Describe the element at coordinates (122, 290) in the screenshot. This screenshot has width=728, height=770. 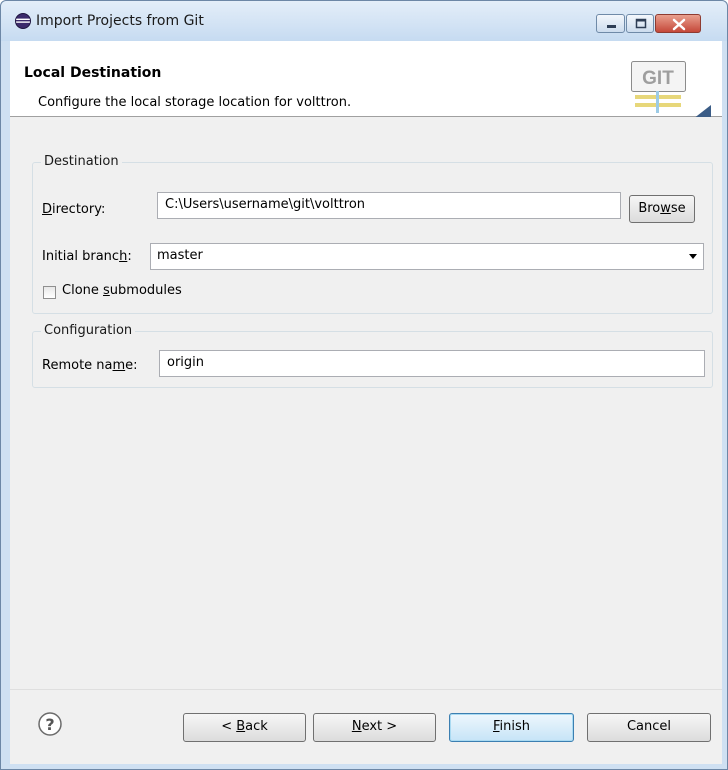
I see `clone-submodules-label: Clone submodules` at that location.